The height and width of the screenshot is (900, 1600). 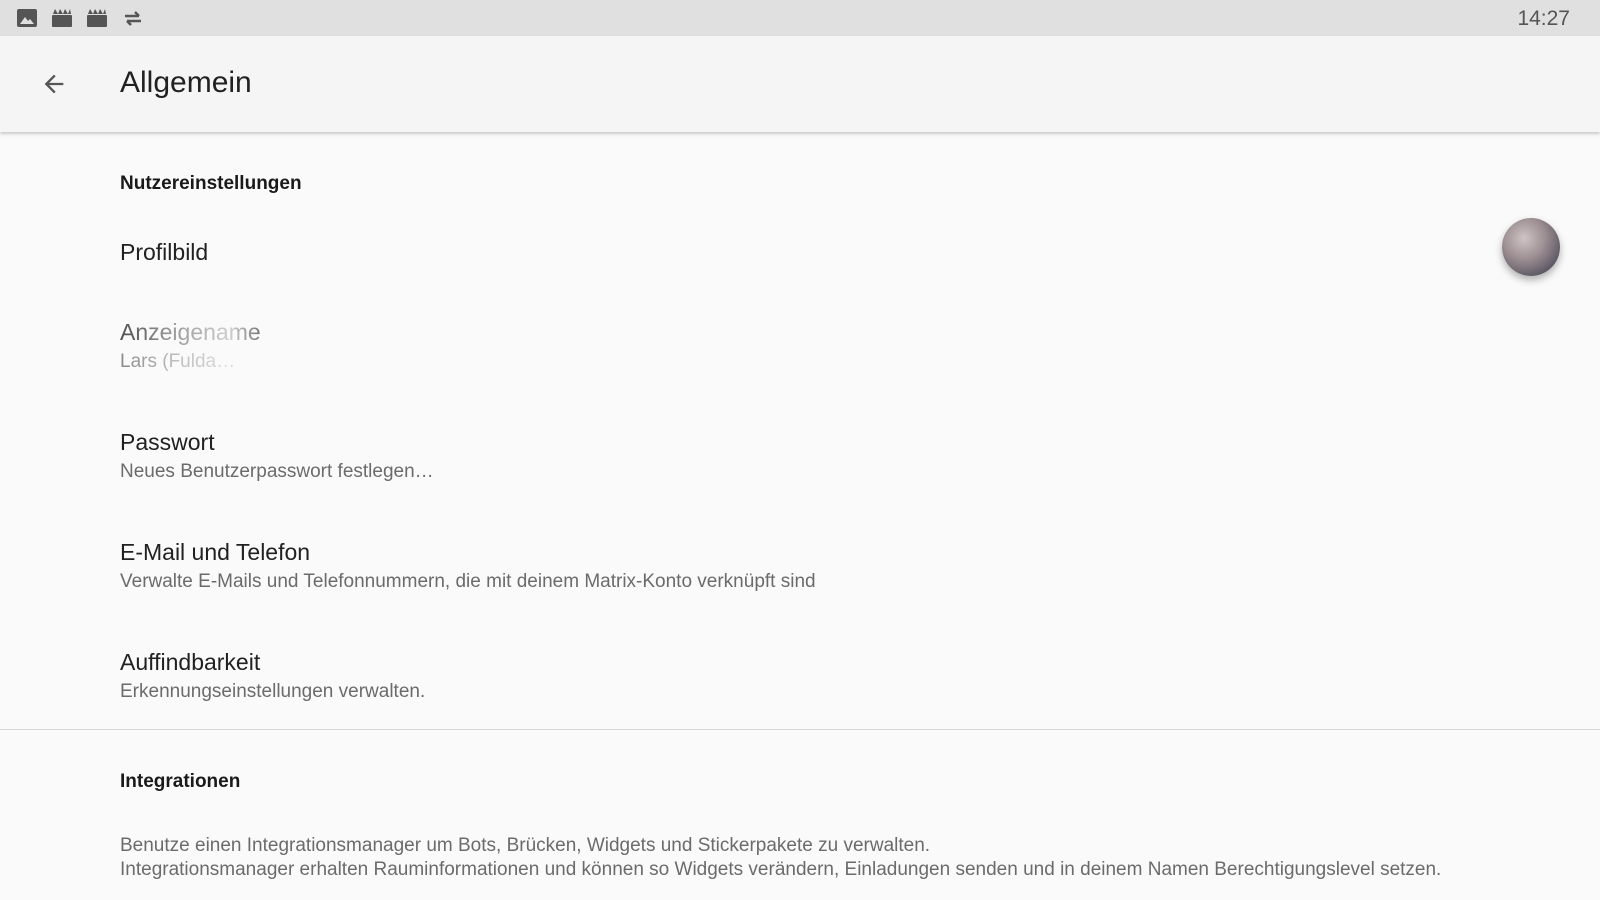 I want to click on back-button, so click(x=54, y=84).